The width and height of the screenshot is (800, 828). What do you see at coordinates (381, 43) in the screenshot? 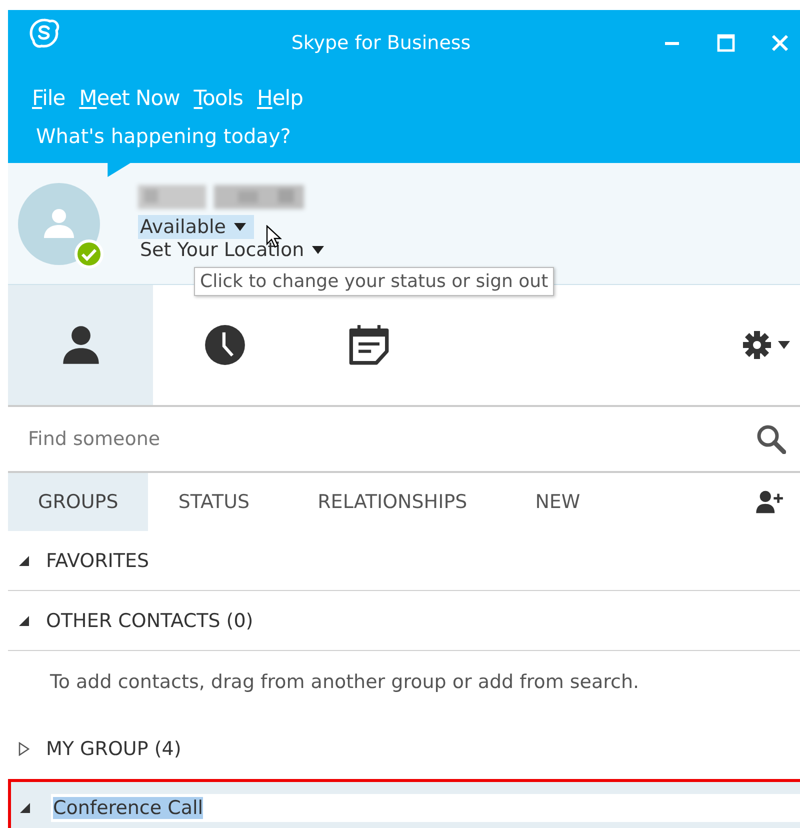
I see `window-title: Skype for Business` at bounding box center [381, 43].